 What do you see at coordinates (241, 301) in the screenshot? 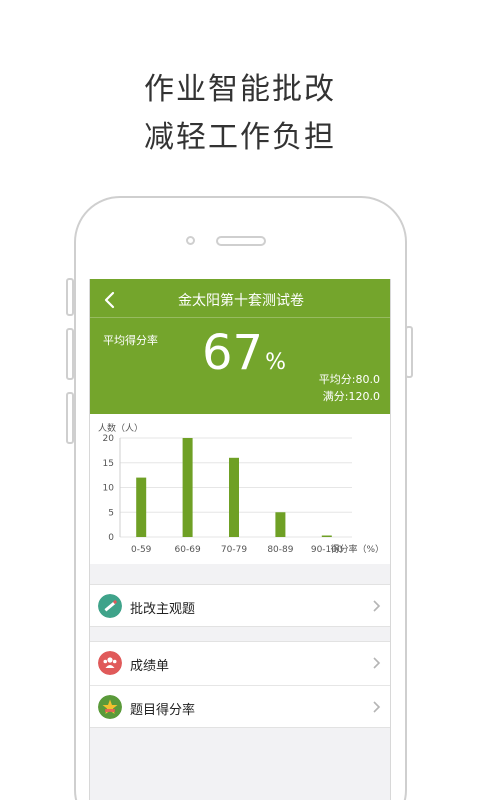
I see `page-title: 金太阳第十套测试卷` at bounding box center [241, 301].